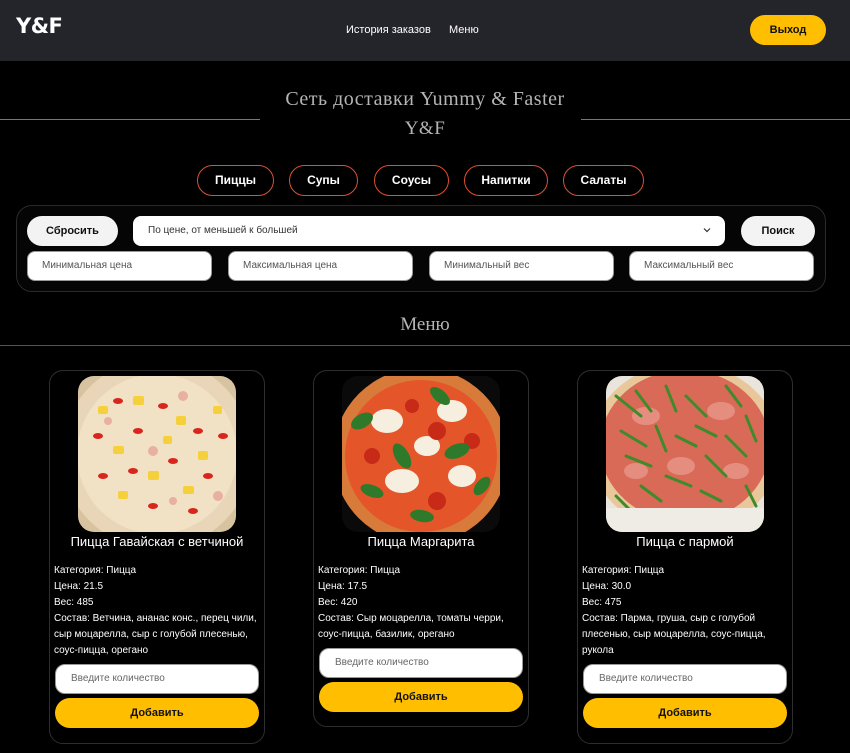 The image size is (850, 753). I want to click on sort-select-value: По цене, от меньшей к большей, so click(223, 230).